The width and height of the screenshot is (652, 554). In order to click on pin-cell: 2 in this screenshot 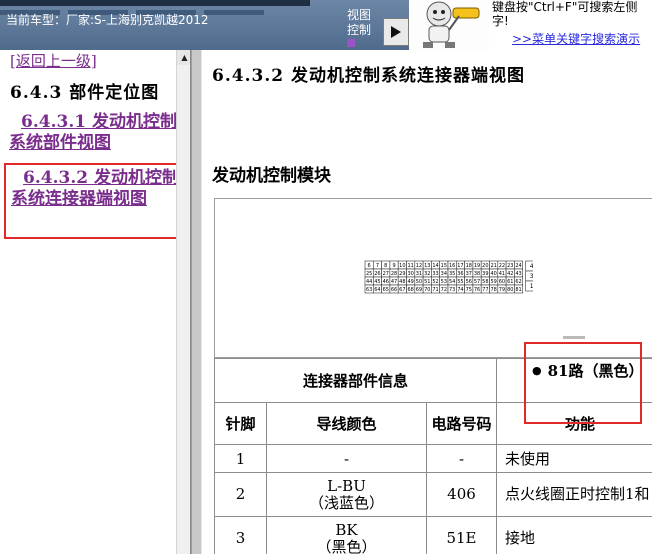, I will do `click(240, 494)`.